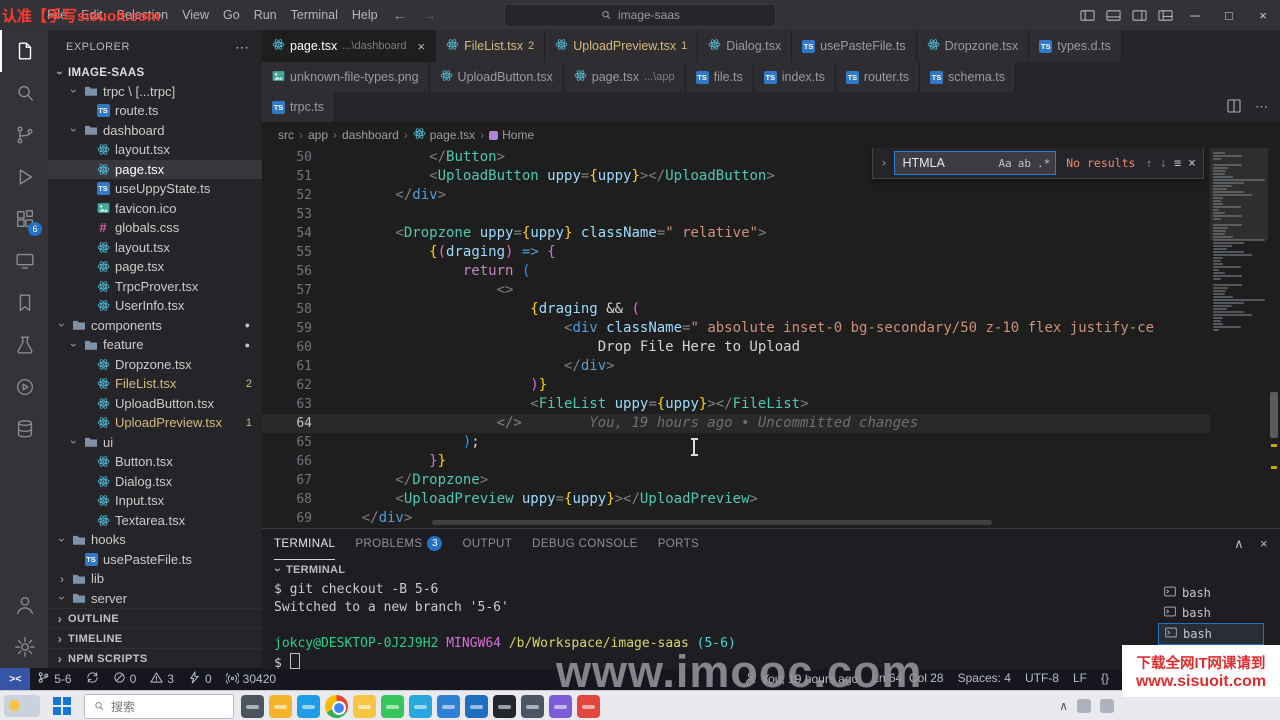 This screenshot has height=720, width=1280. I want to click on menu-item-view: View, so click(195, 15).